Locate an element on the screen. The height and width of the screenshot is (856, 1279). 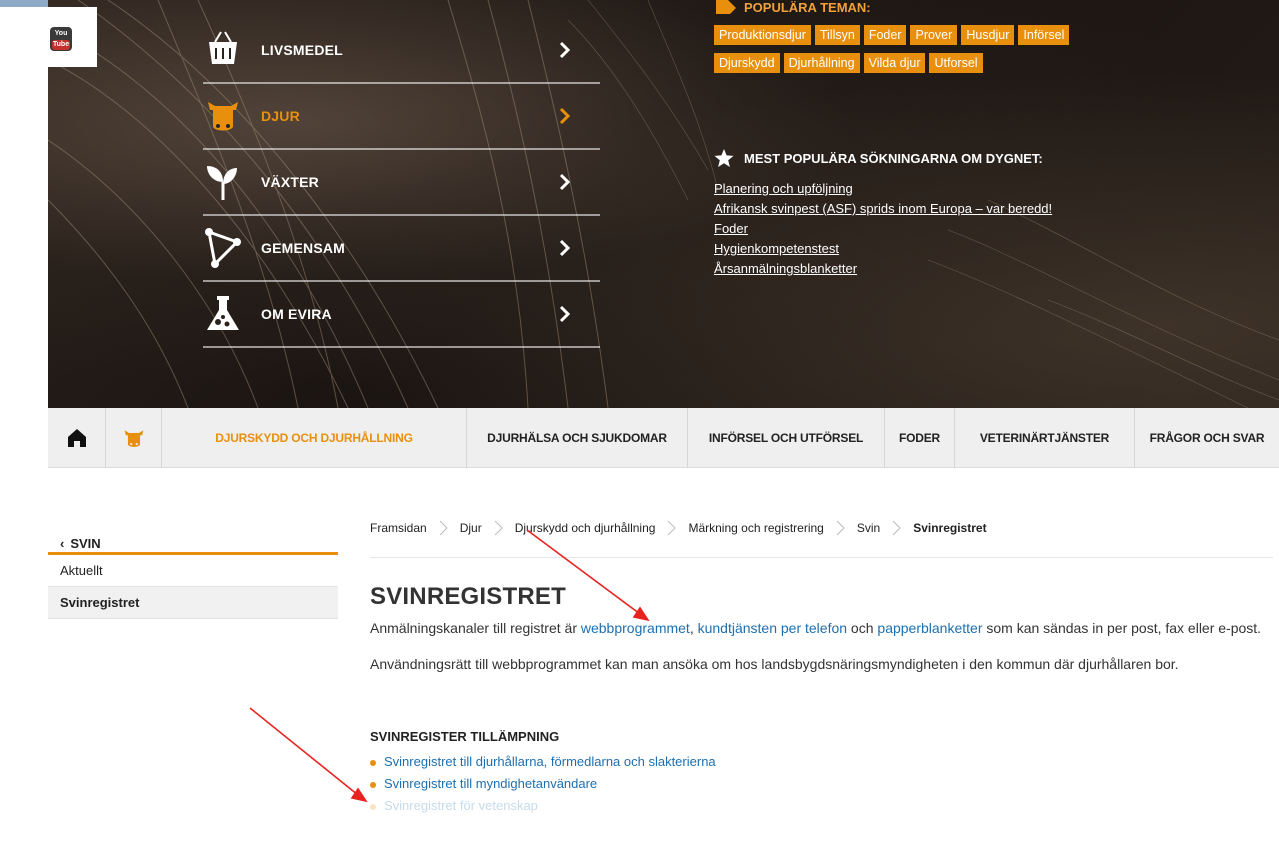
breadcrumb-link: Djur is located at coordinates (471, 528).